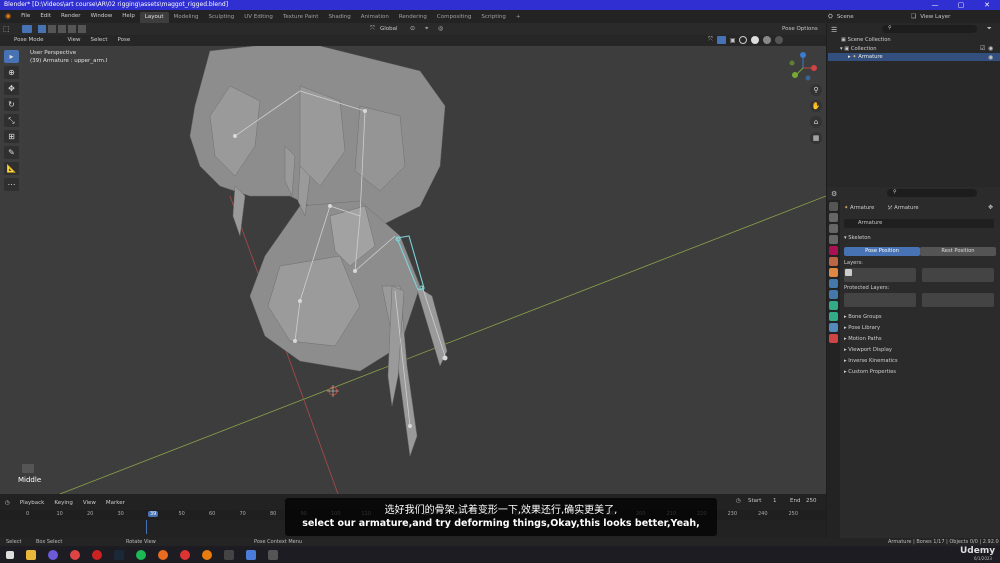 Image resolution: width=1000 pixels, height=563 pixels. What do you see at coordinates (375, 17) in the screenshot?
I see `tab-animation: Animation` at bounding box center [375, 17].